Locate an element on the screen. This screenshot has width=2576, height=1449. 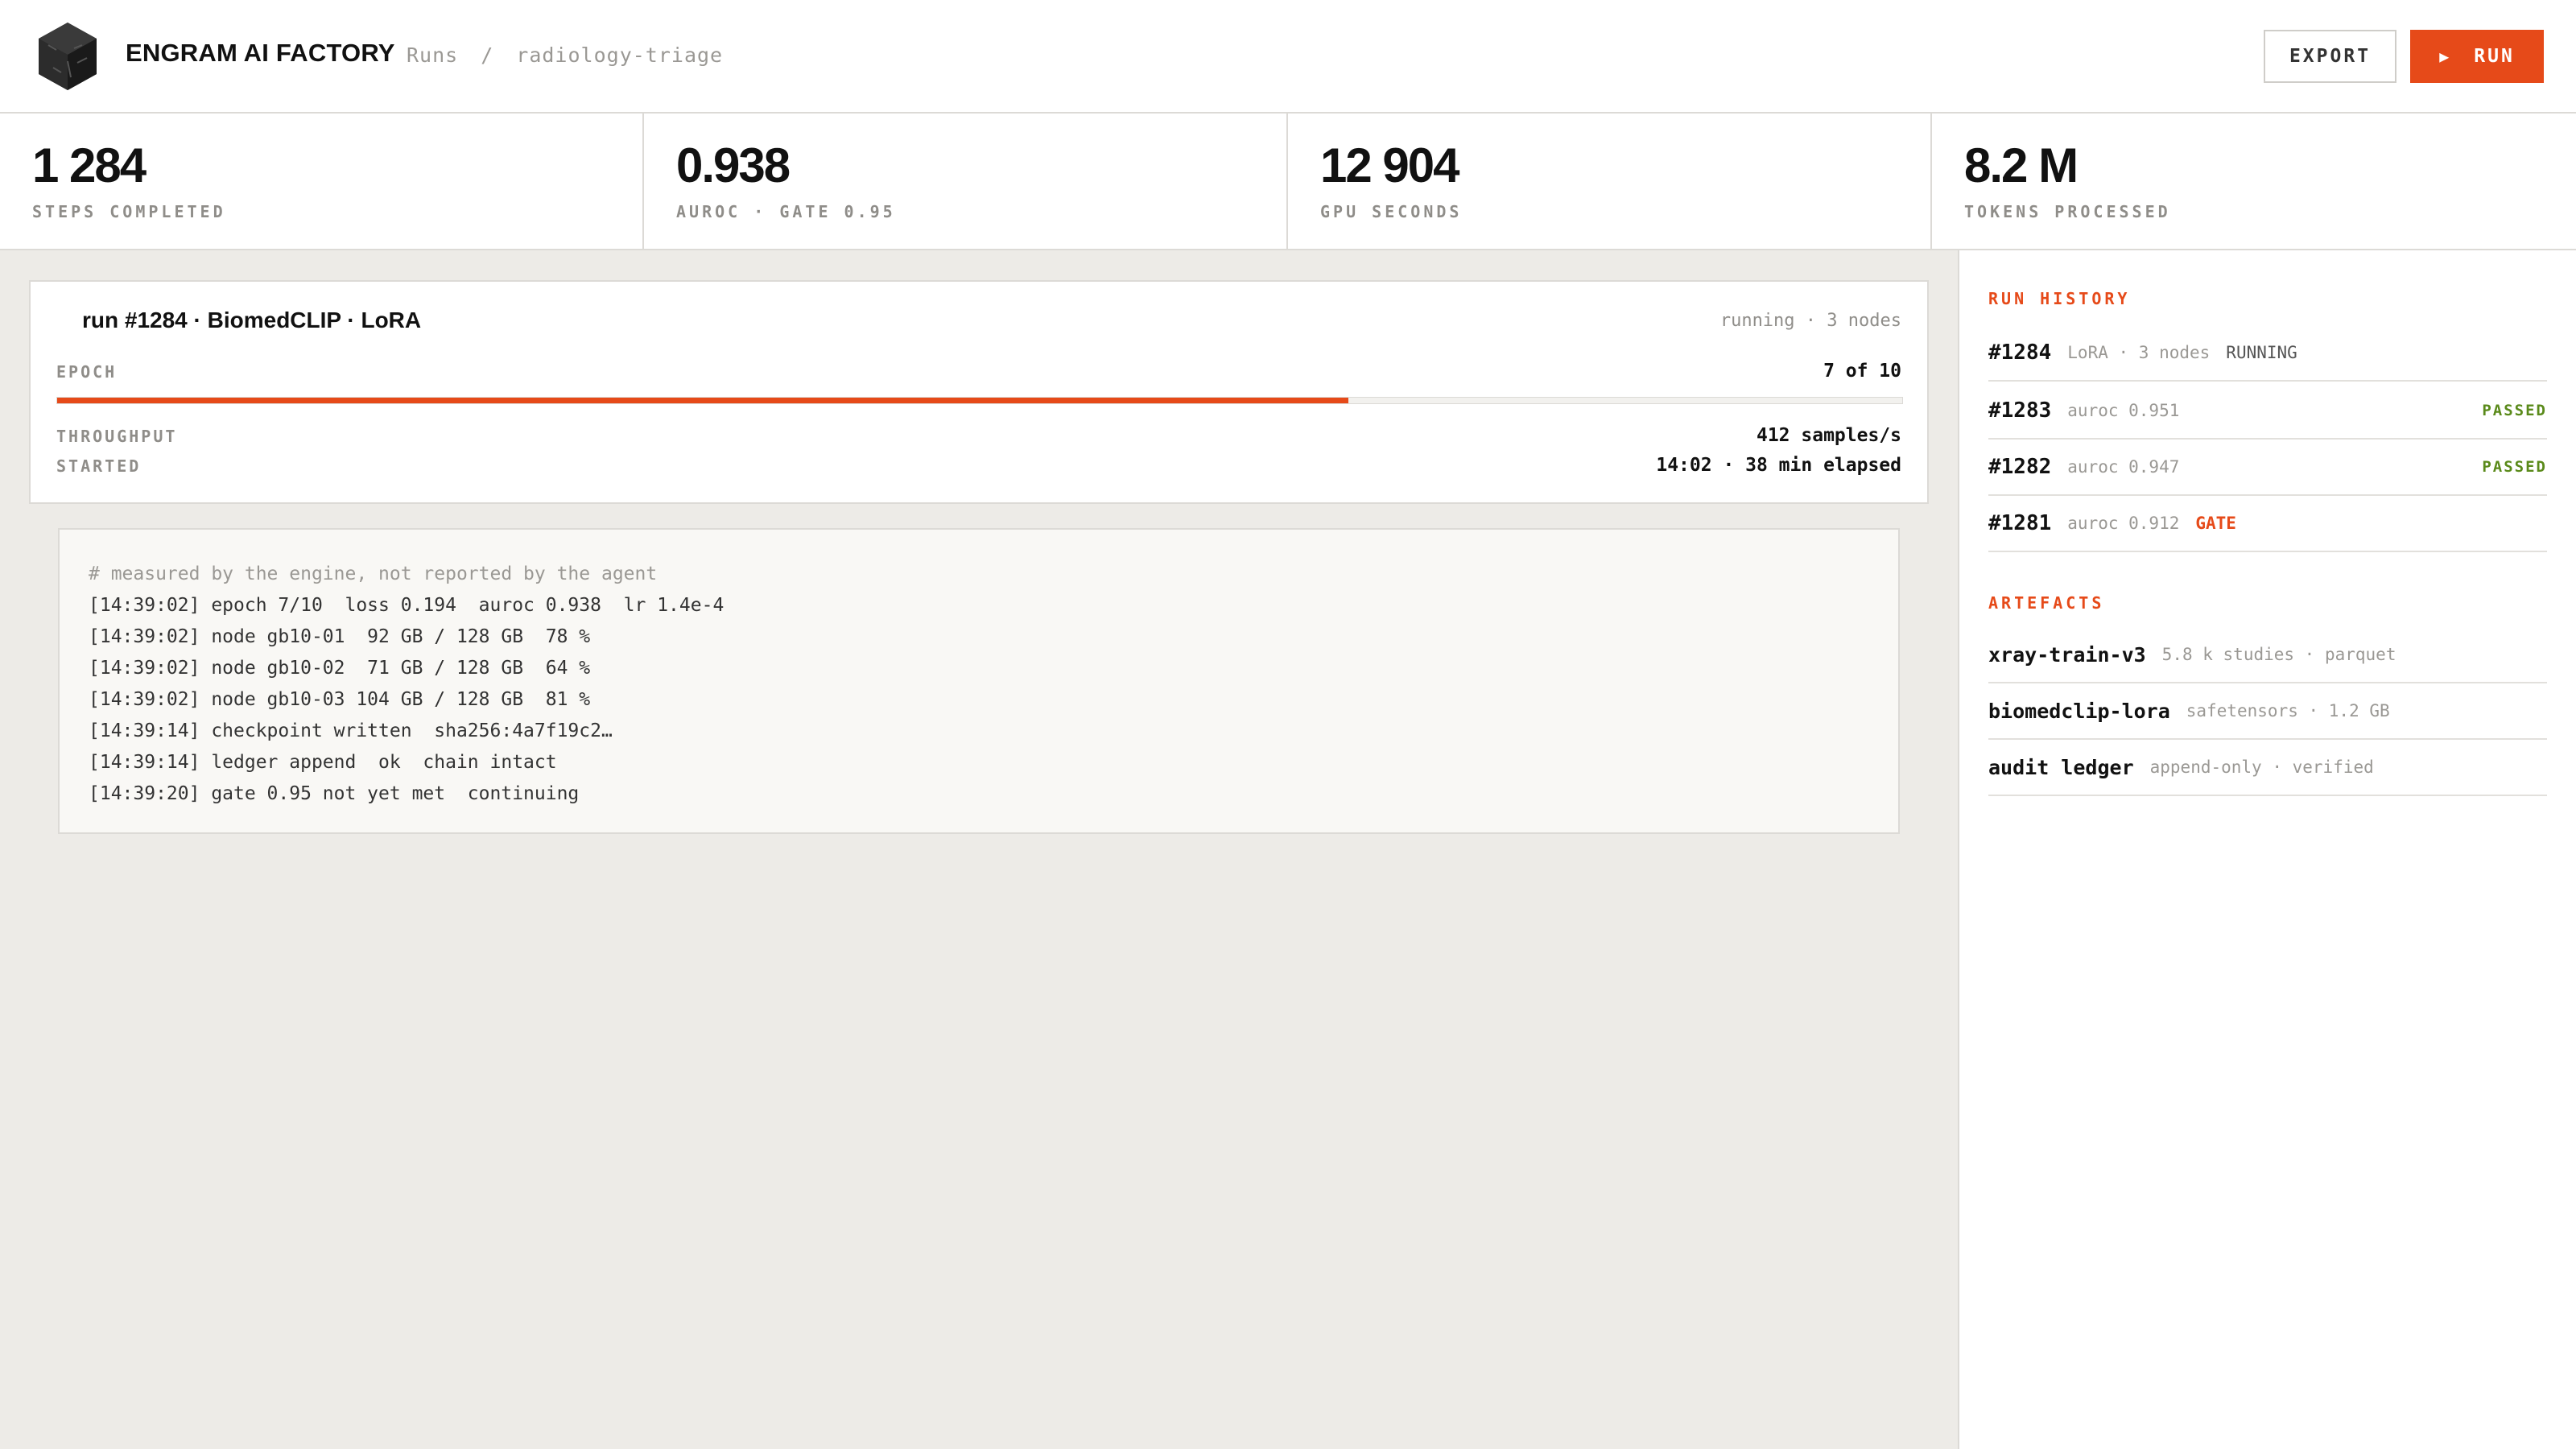
run-history-heading: RUN HISTORY is located at coordinates (2059, 298).